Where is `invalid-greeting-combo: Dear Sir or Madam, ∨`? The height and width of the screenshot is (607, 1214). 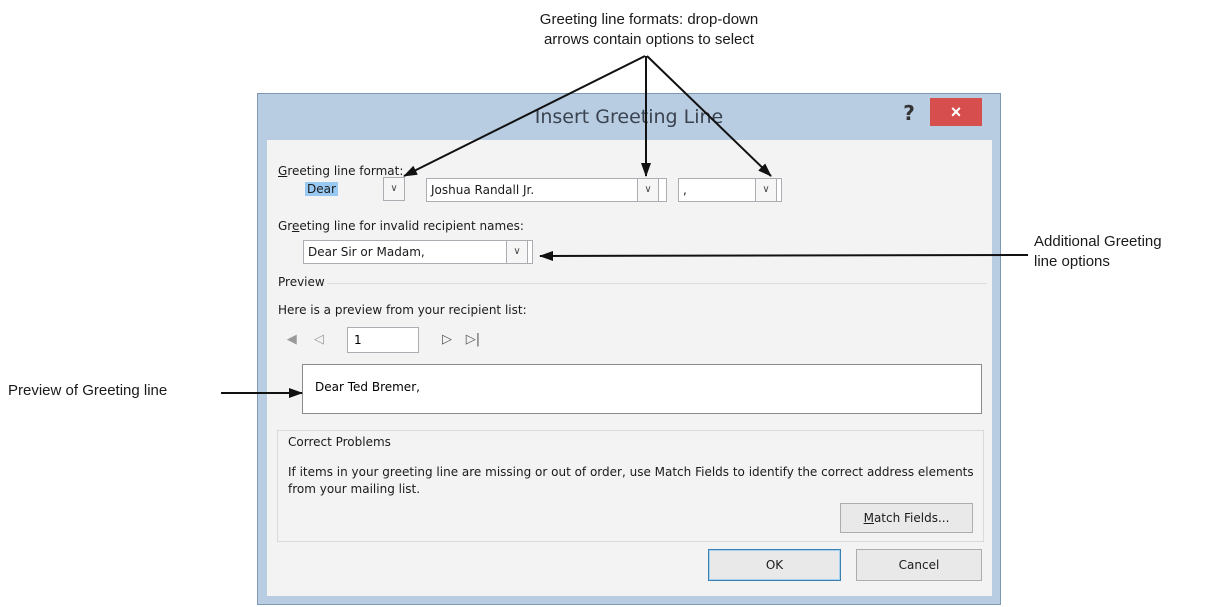 invalid-greeting-combo: Dear Sir or Madam, ∨ is located at coordinates (418, 252).